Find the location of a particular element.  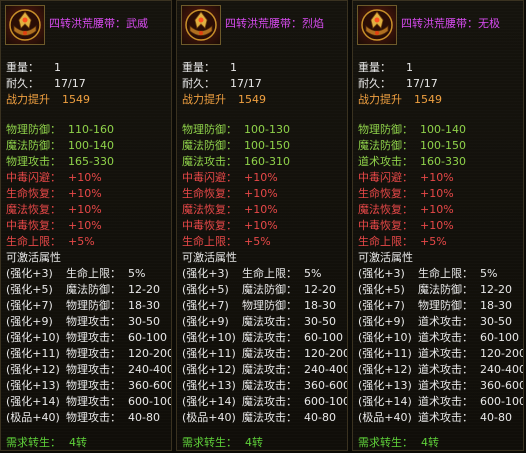

attribute-label: 物理防御： is located at coordinates (33, 129).